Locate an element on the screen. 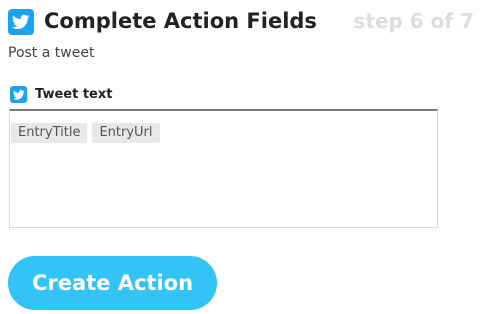  page-title: Complete Action Fields is located at coordinates (180, 21).